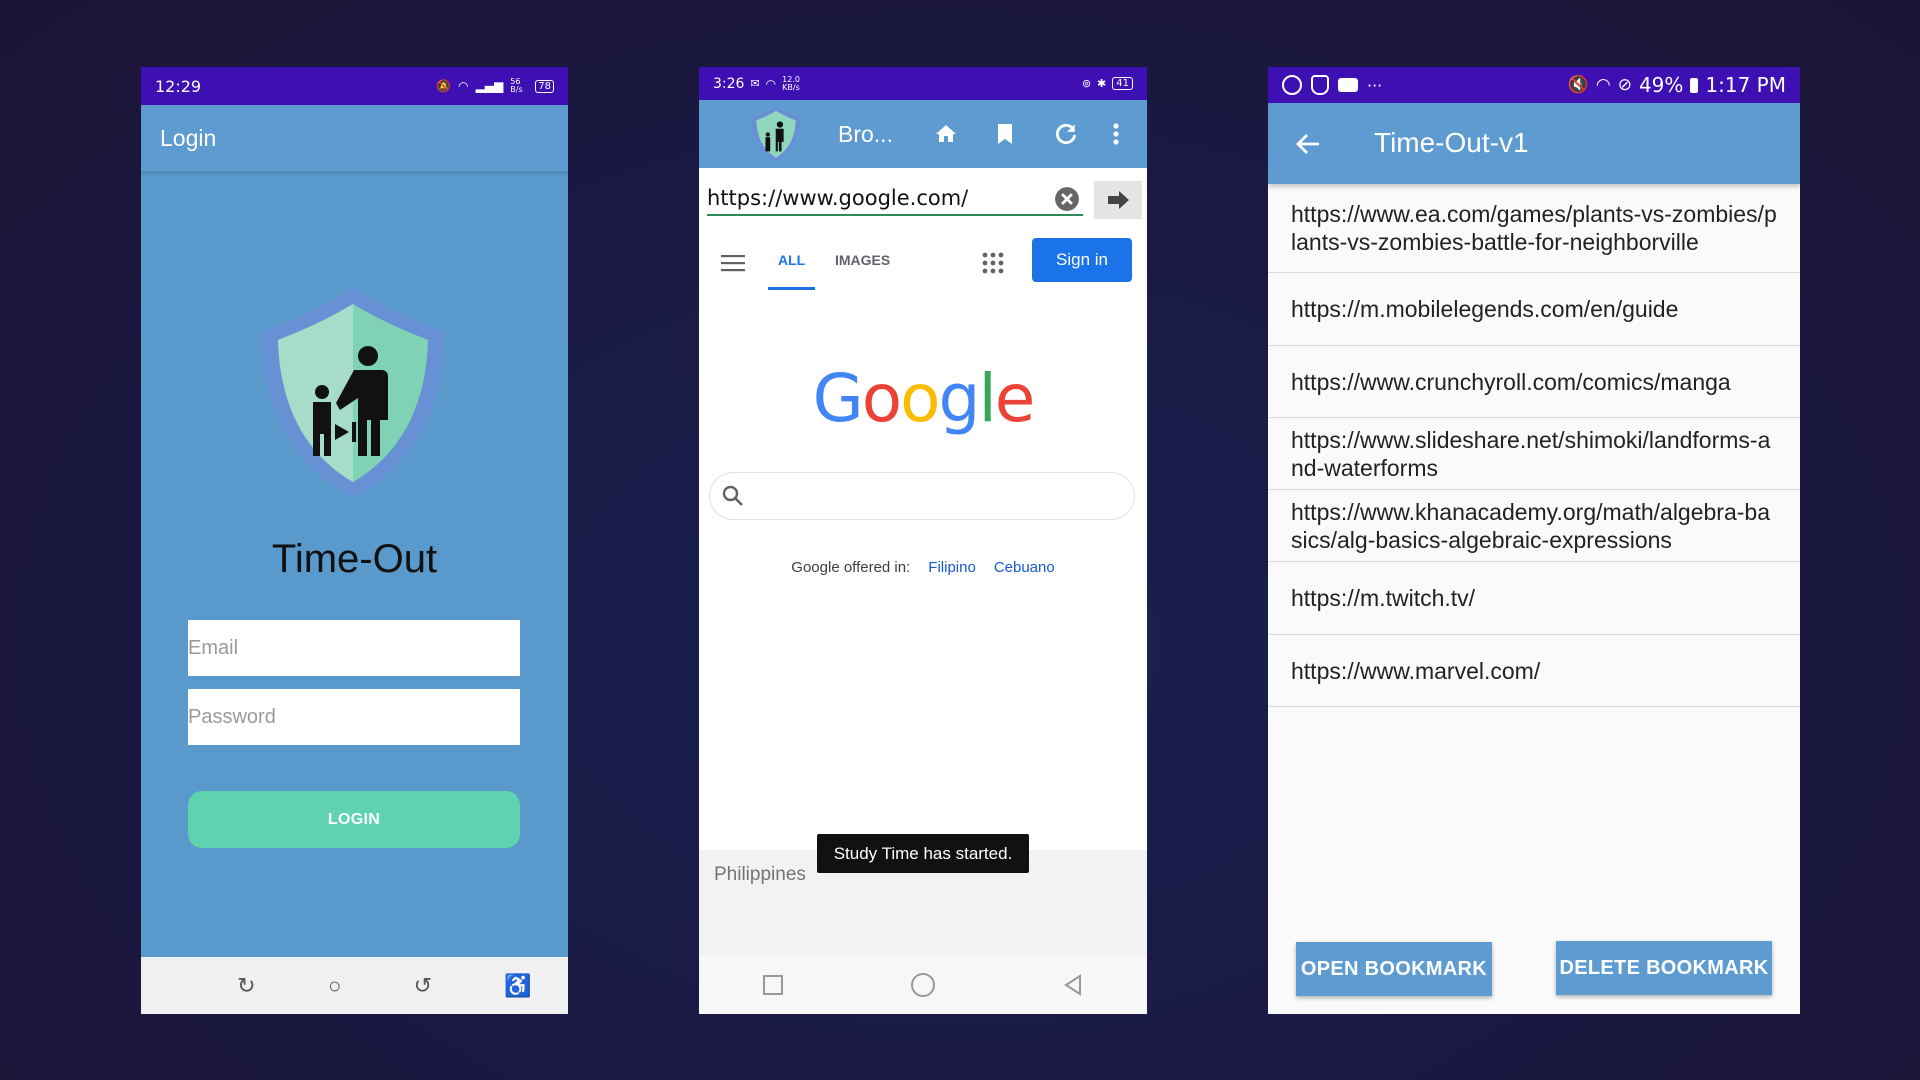 The height and width of the screenshot is (1080, 1920). What do you see at coordinates (353, 393) in the screenshot?
I see `time-out-shield-logo` at bounding box center [353, 393].